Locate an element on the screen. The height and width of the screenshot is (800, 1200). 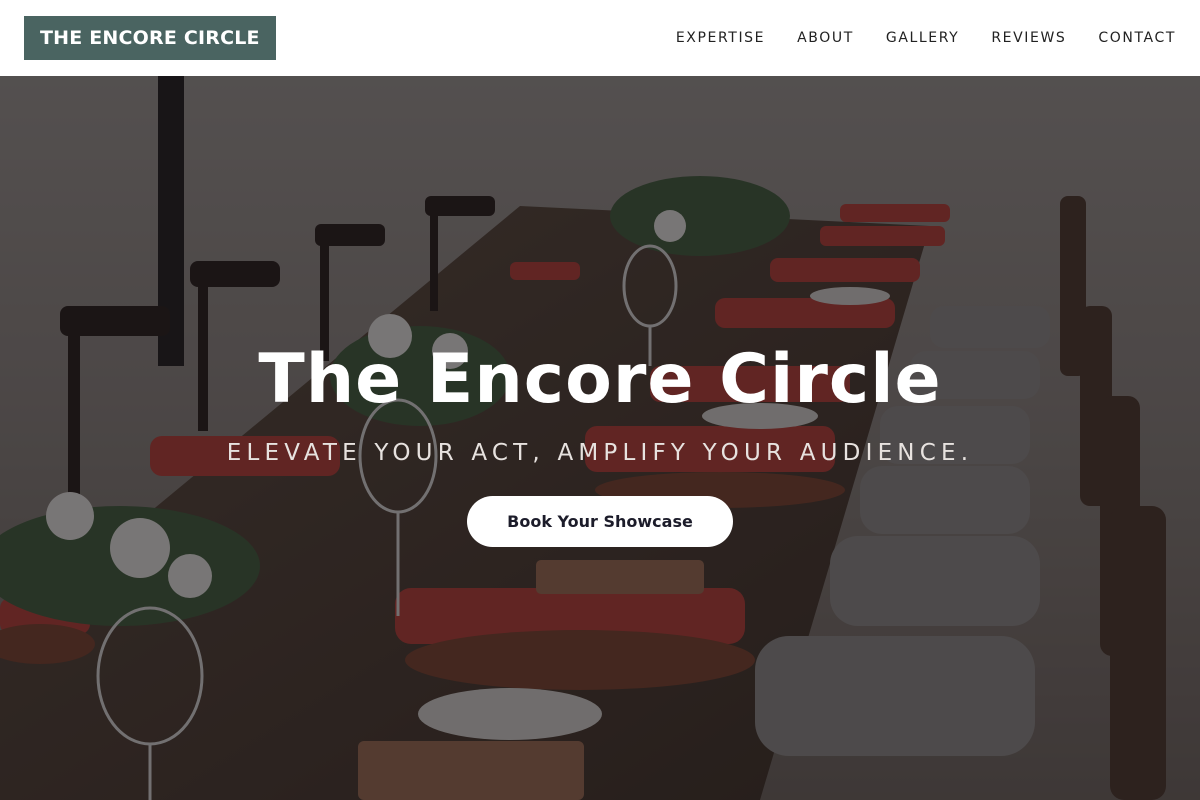
nav-link-contact: CONTACT is located at coordinates (1137, 38).